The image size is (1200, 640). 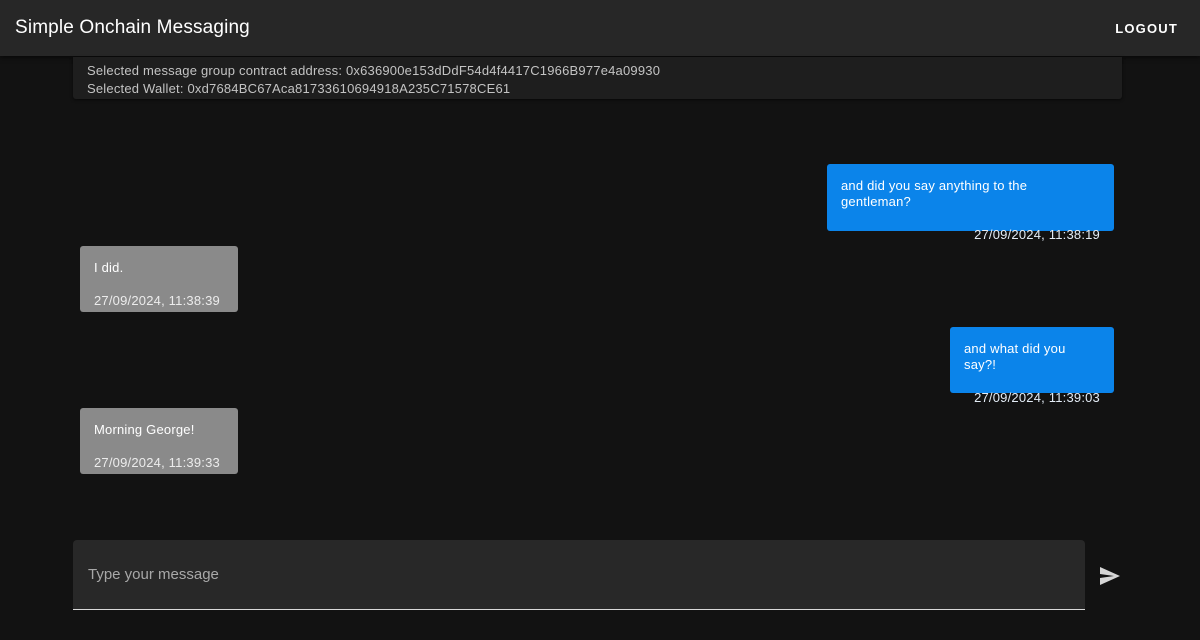 I want to click on message-input, so click(x=579, y=574).